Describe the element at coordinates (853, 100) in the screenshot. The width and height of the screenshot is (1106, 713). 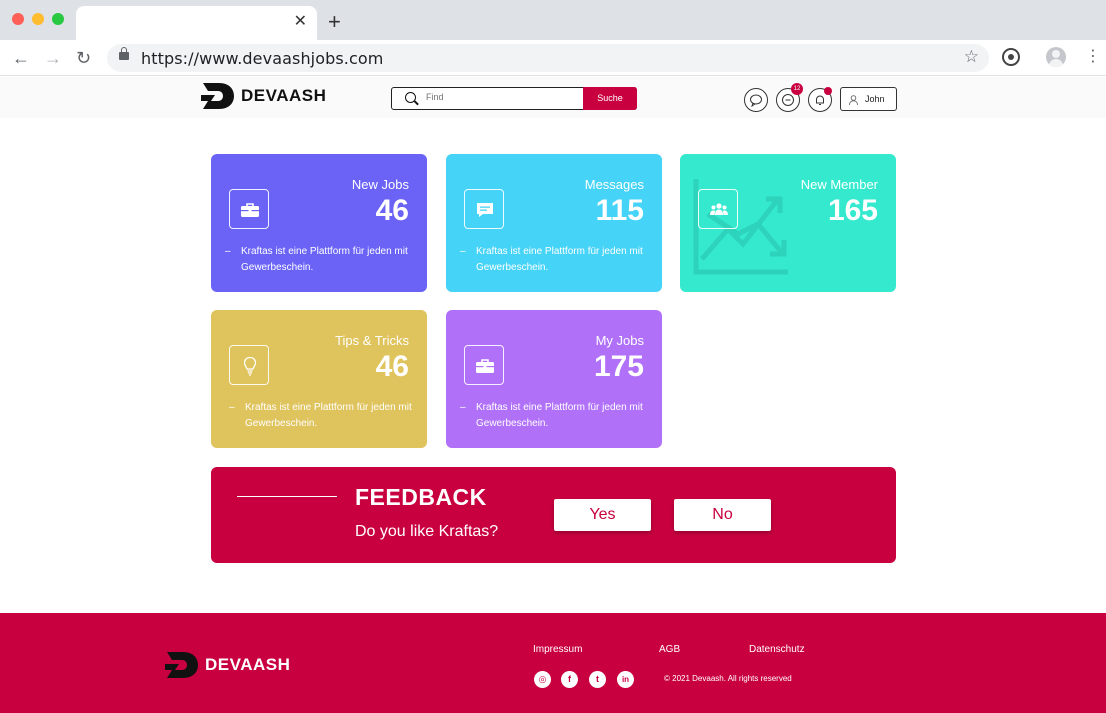
I see `user-icon` at that location.